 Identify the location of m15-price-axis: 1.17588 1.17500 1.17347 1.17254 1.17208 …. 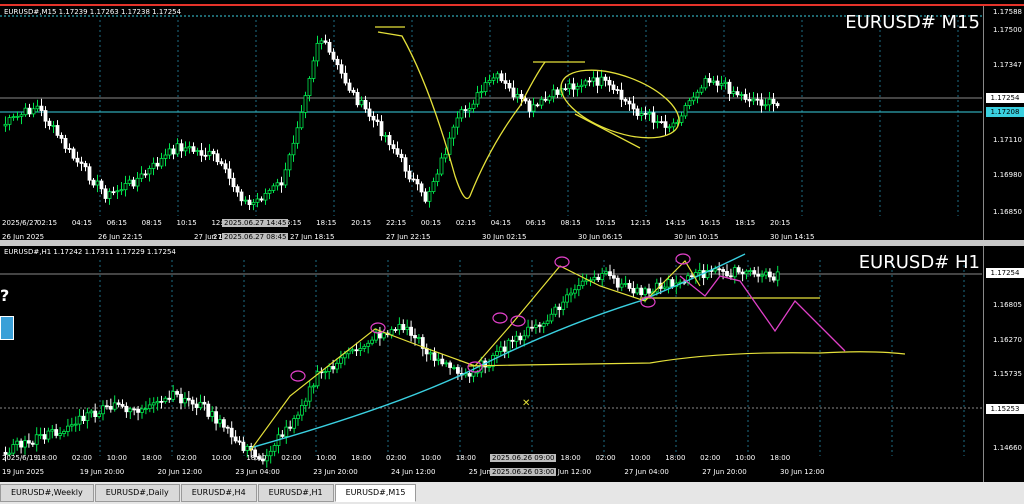
(1003, 124).